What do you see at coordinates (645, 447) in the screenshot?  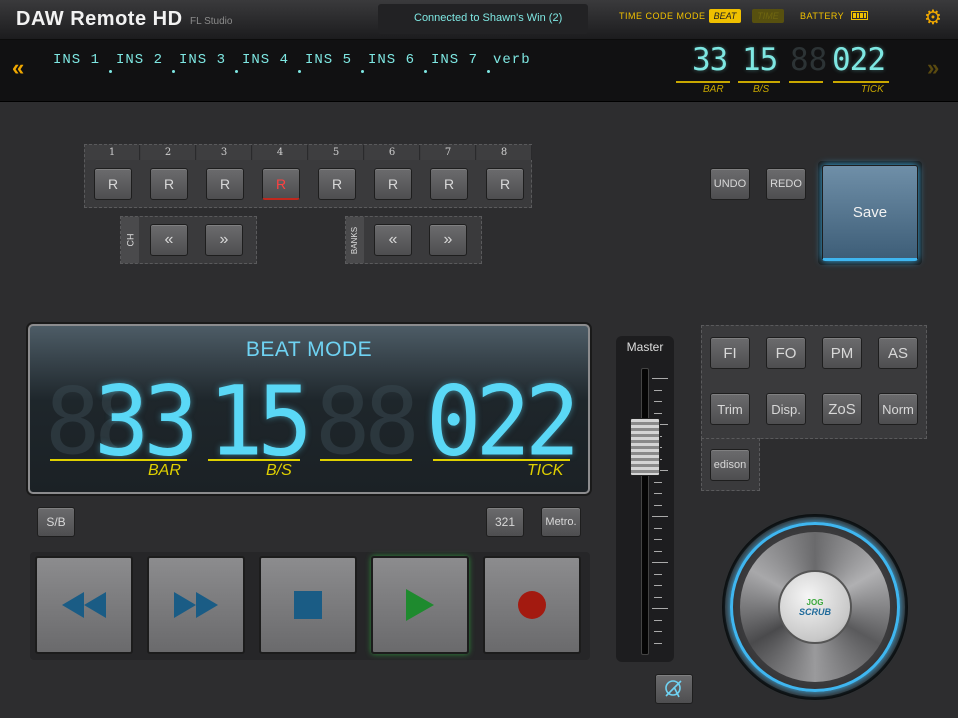 I see `master-fader-handle` at bounding box center [645, 447].